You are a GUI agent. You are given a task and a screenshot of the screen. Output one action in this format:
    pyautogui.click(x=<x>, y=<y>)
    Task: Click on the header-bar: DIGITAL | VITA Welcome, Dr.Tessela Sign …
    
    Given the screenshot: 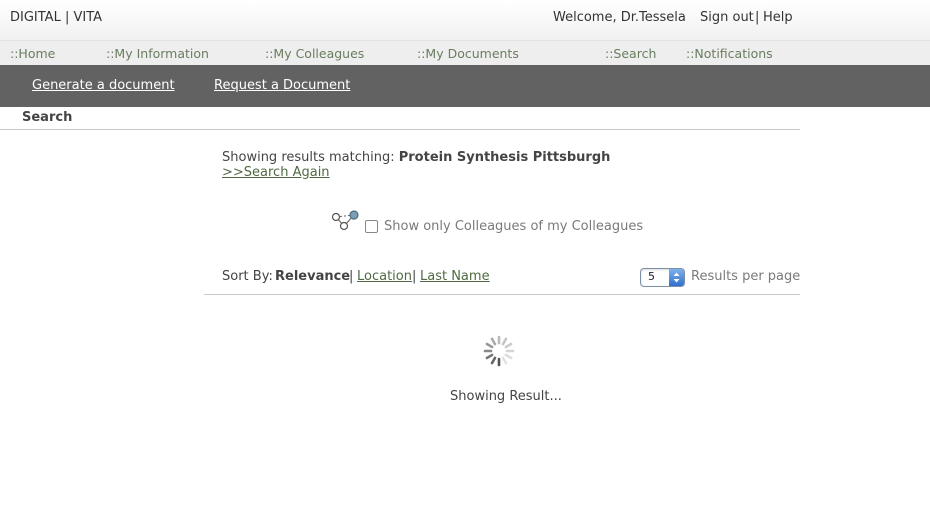 What is the action you would take?
    pyautogui.click(x=465, y=20)
    